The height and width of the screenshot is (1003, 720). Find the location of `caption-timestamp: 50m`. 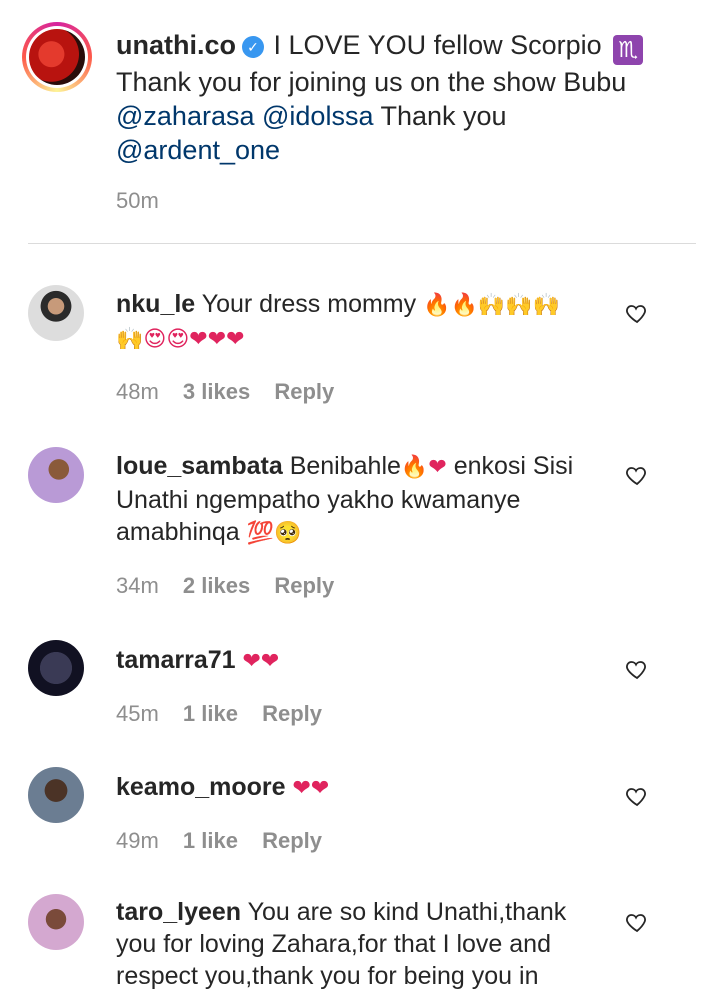

caption-timestamp: 50m is located at coordinates (137, 200).